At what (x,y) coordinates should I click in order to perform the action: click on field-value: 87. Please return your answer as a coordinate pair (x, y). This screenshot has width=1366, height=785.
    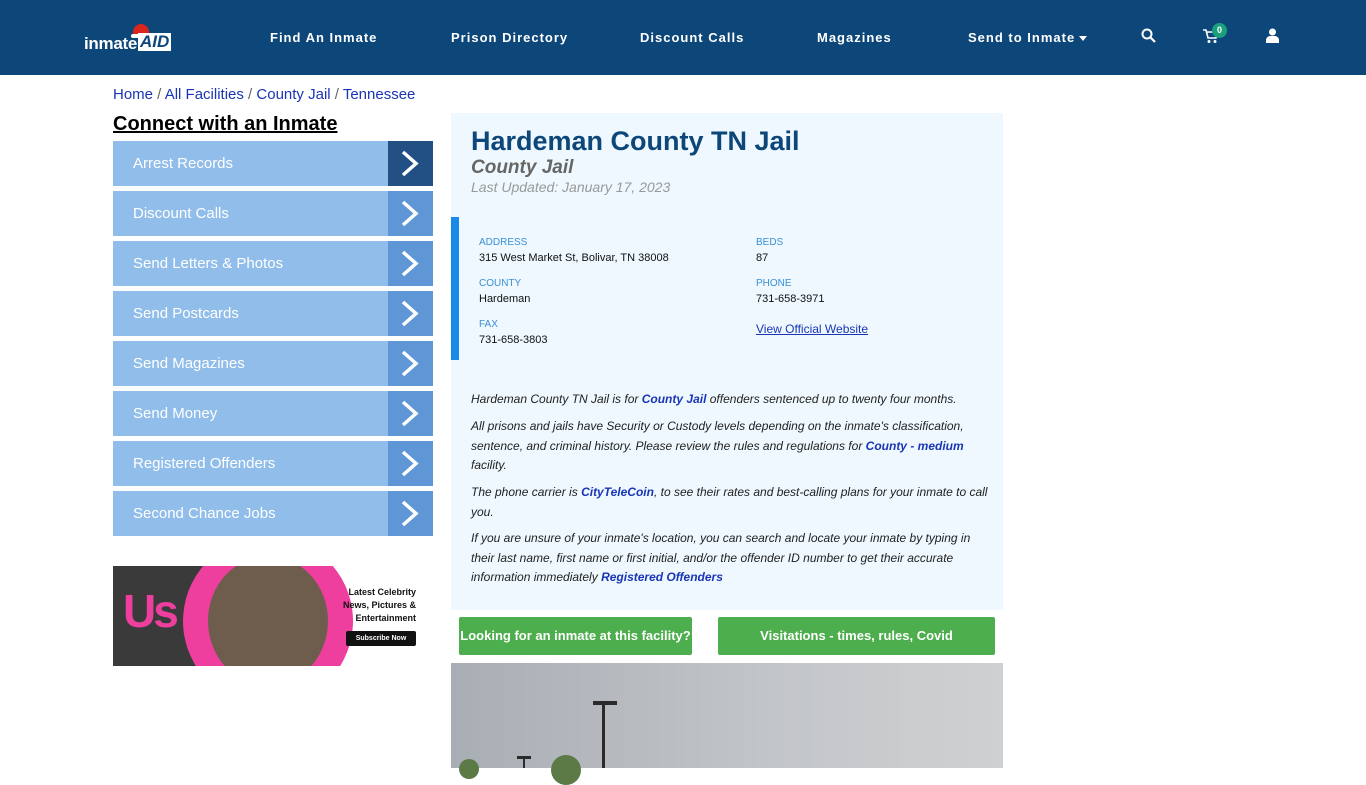
    Looking at the image, I should click on (762, 258).